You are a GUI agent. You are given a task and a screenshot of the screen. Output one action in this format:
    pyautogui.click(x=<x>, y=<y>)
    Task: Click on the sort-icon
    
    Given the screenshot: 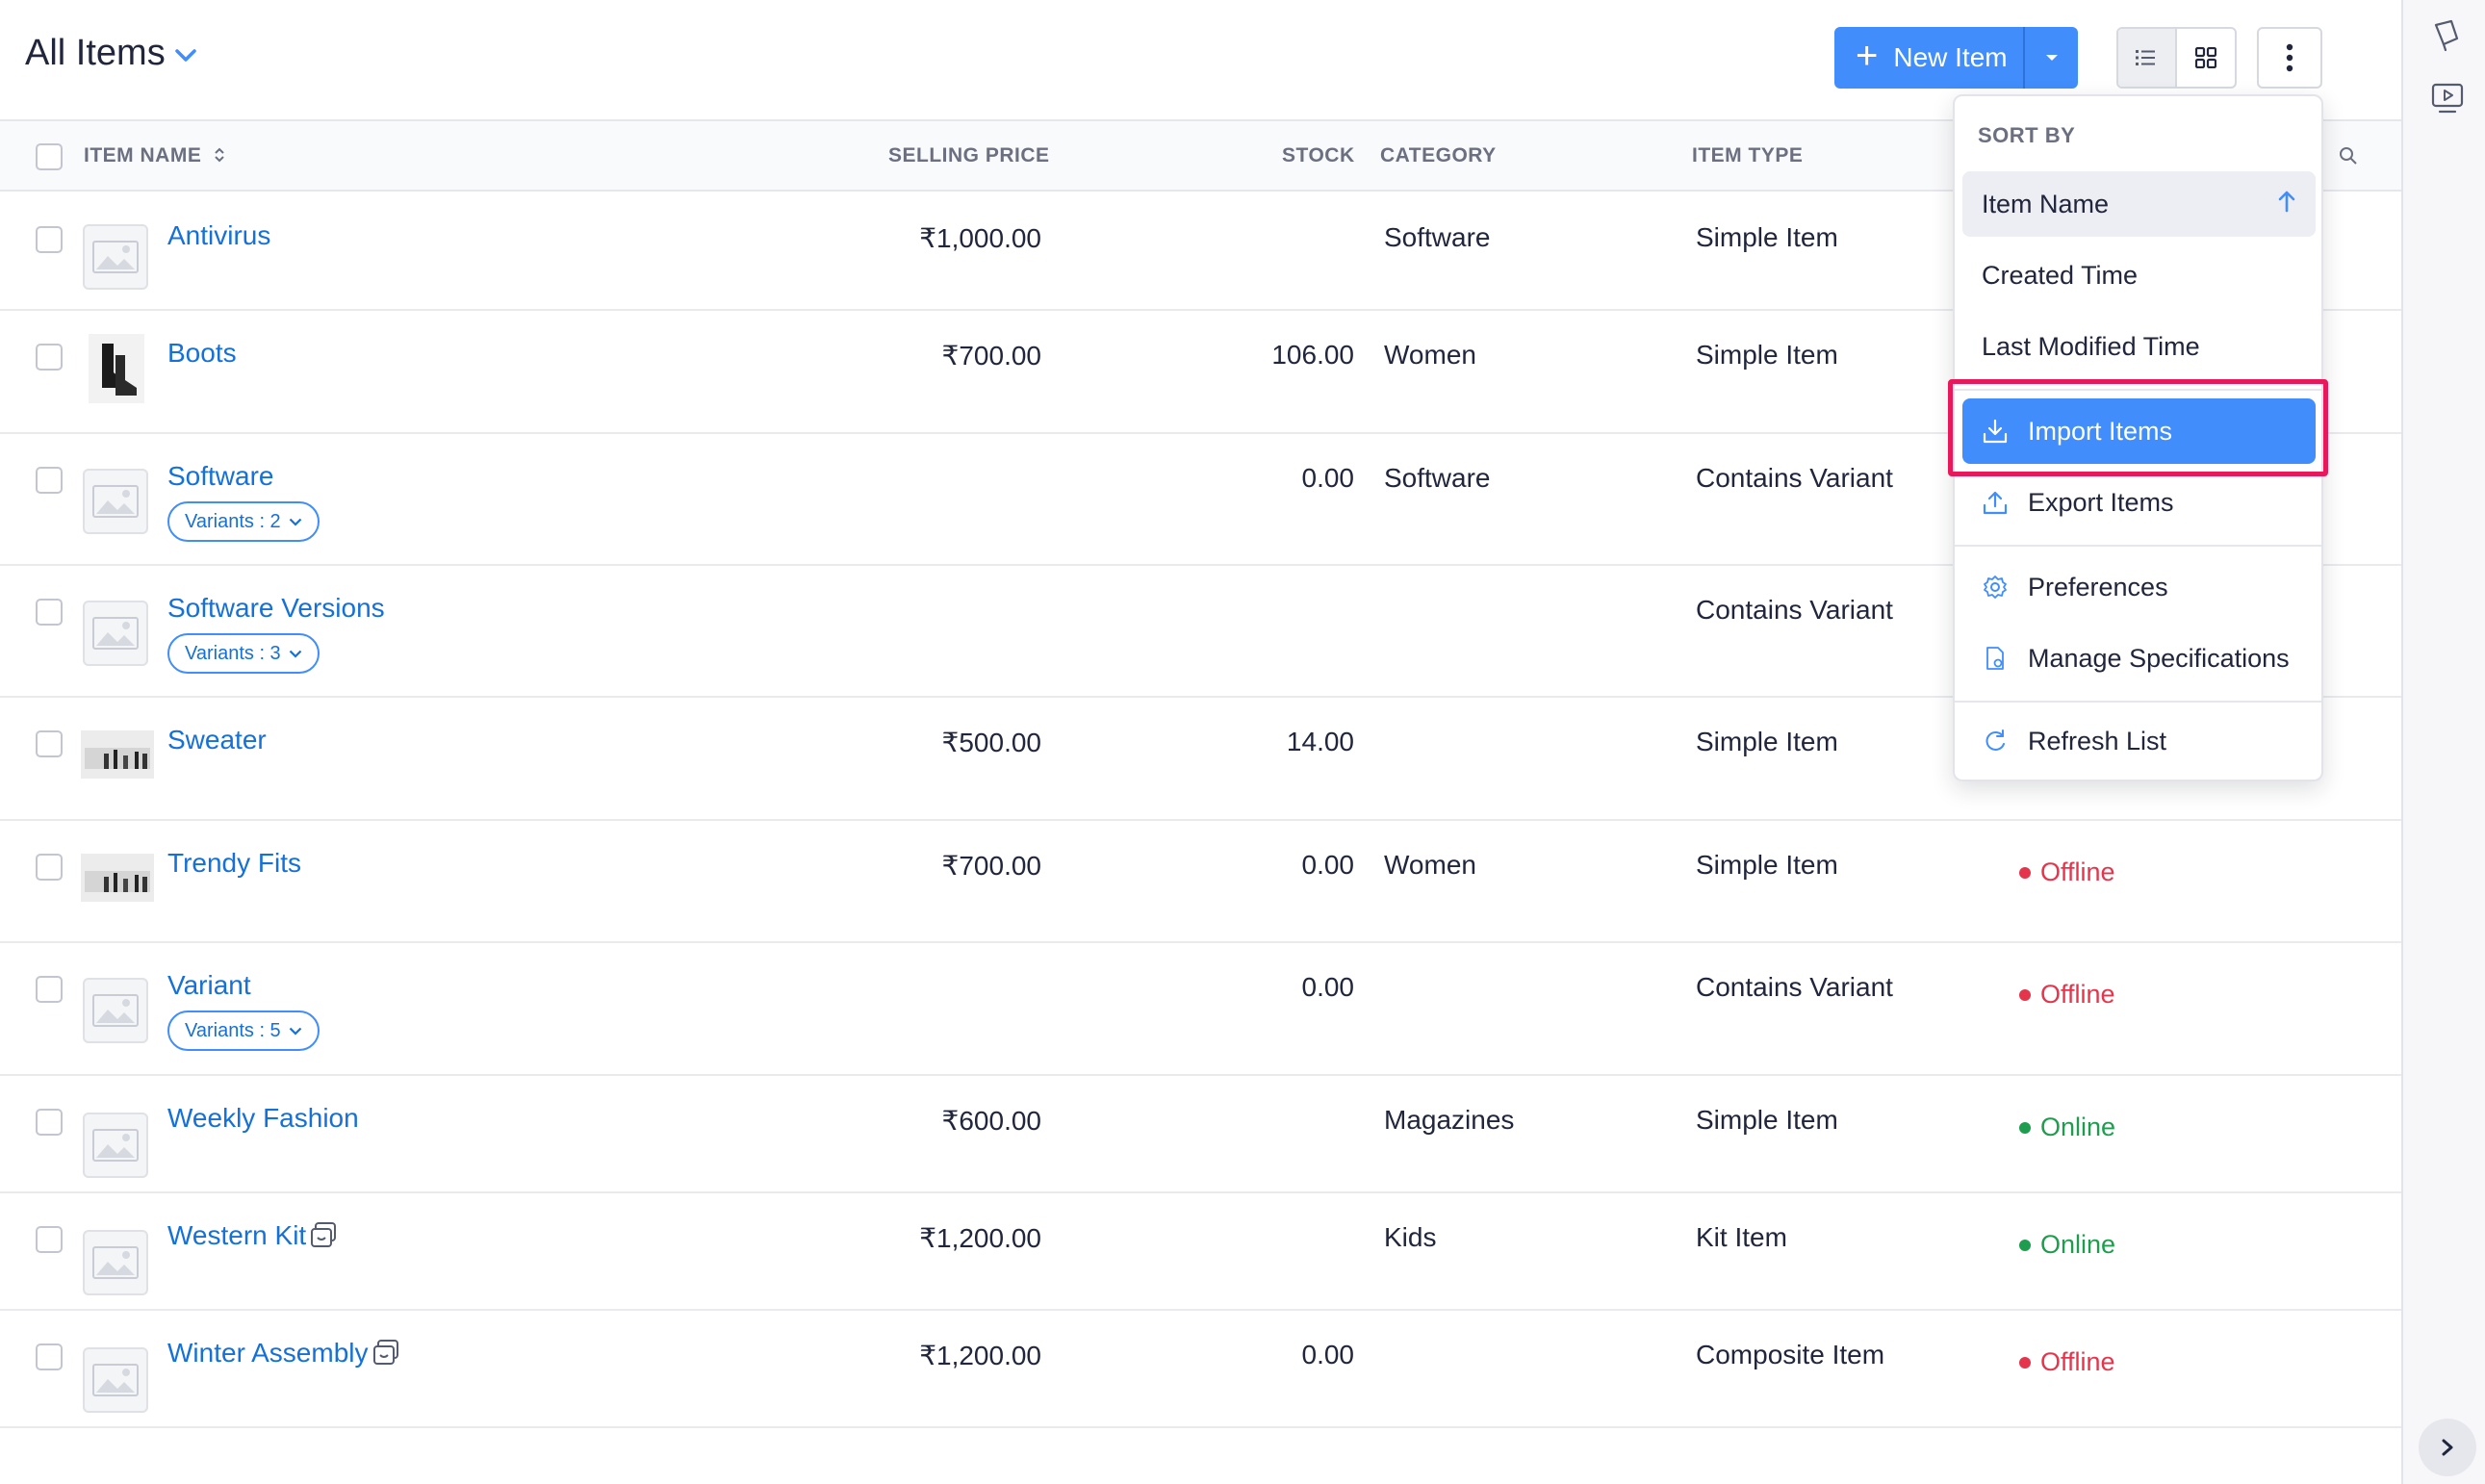 What is the action you would take?
    pyautogui.click(x=219, y=155)
    